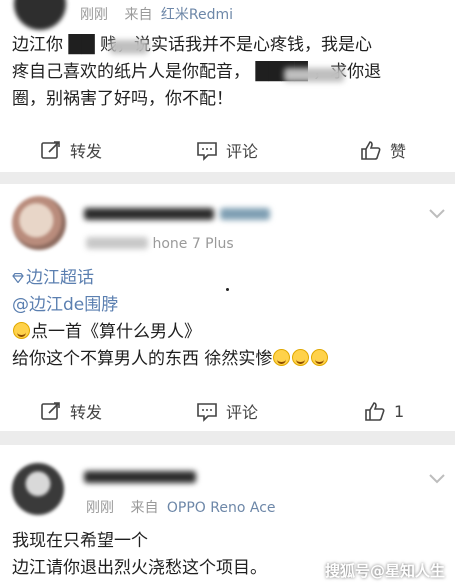 The height and width of the screenshot is (587, 455). I want to click on mention-link: @边江de围脖, so click(228, 305).